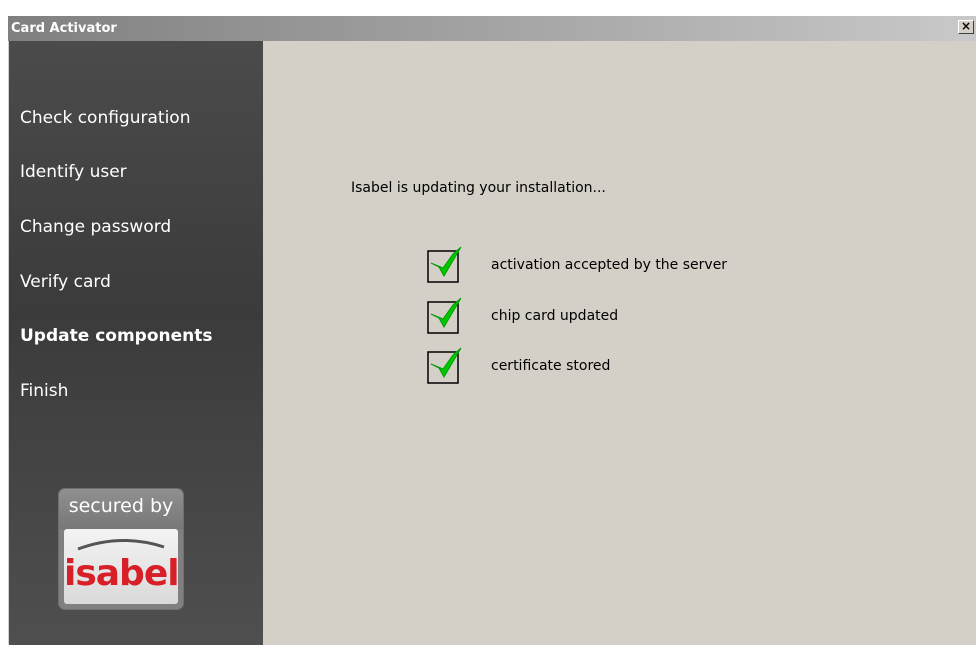  What do you see at coordinates (121, 506) in the screenshot?
I see `logo-secured-by-text: secured by` at bounding box center [121, 506].